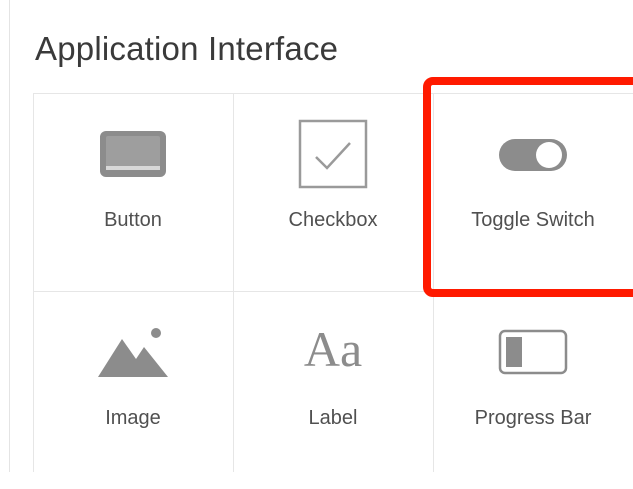  What do you see at coordinates (333, 220) in the screenshot?
I see `tile-label-checkbox: Checkbox` at bounding box center [333, 220].